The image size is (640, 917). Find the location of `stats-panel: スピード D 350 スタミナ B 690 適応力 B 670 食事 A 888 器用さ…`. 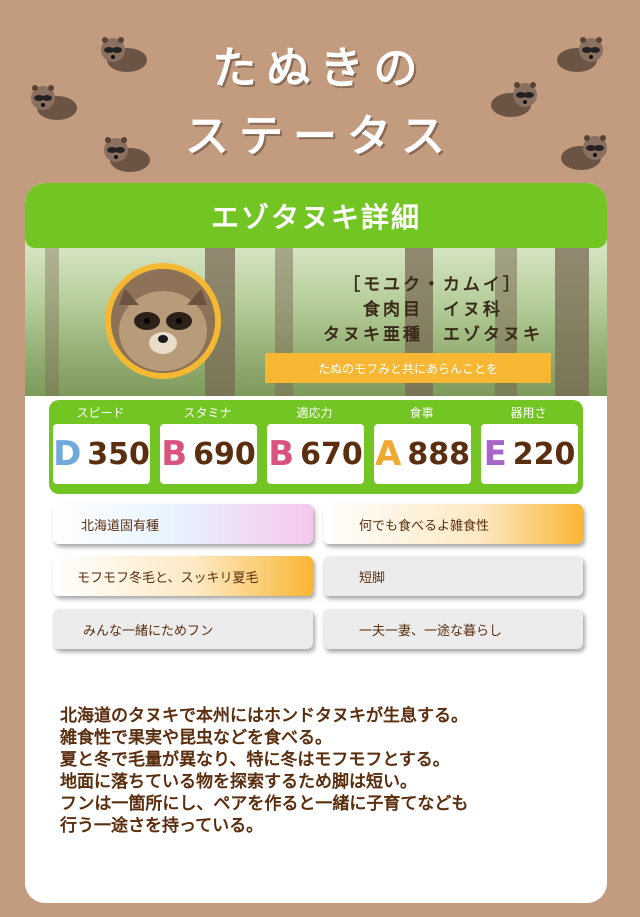

stats-panel: スピード D 350 スタミナ B 690 適応力 B 670 食事 A 888 器用さ… is located at coordinates (316, 447).